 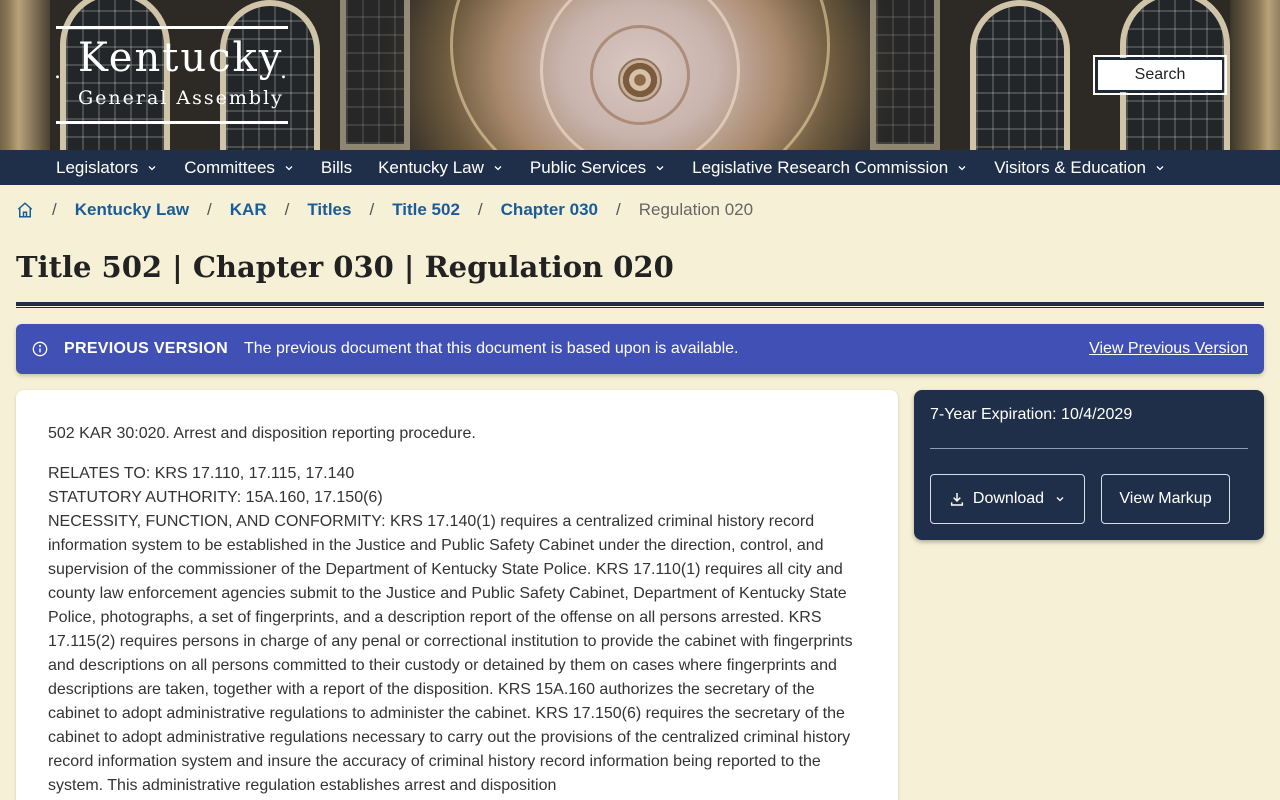 I want to click on nav-item-legislators: Legislators, so click(x=107, y=168).